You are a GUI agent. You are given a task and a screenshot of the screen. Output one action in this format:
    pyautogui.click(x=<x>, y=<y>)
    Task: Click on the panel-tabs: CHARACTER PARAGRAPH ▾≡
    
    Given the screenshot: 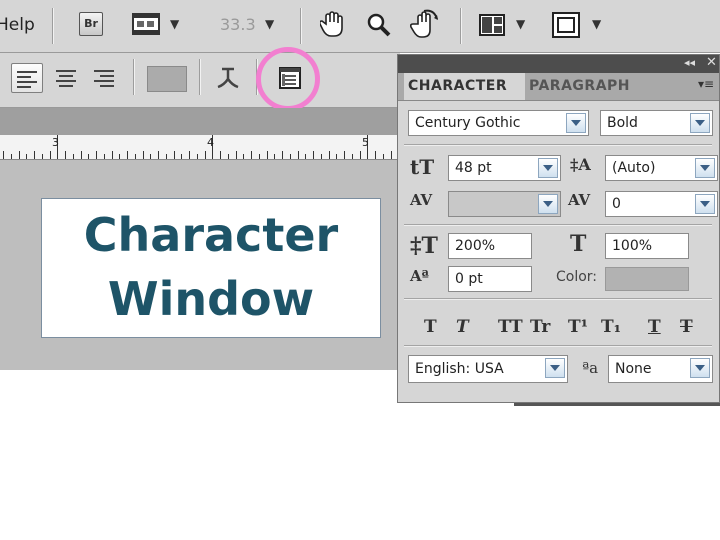 What is the action you would take?
    pyautogui.click(x=558, y=87)
    